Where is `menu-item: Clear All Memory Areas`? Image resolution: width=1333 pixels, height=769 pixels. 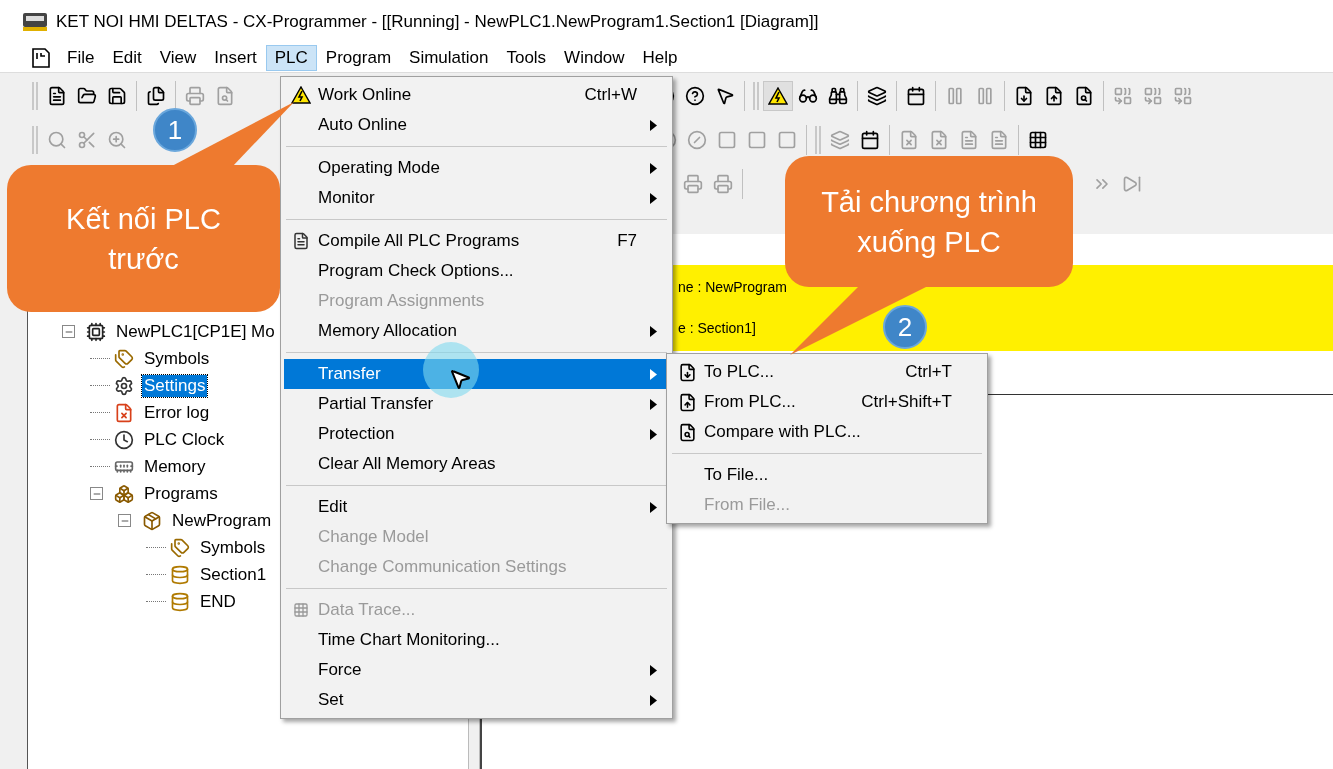
menu-item: Clear All Memory Areas is located at coordinates (476, 464).